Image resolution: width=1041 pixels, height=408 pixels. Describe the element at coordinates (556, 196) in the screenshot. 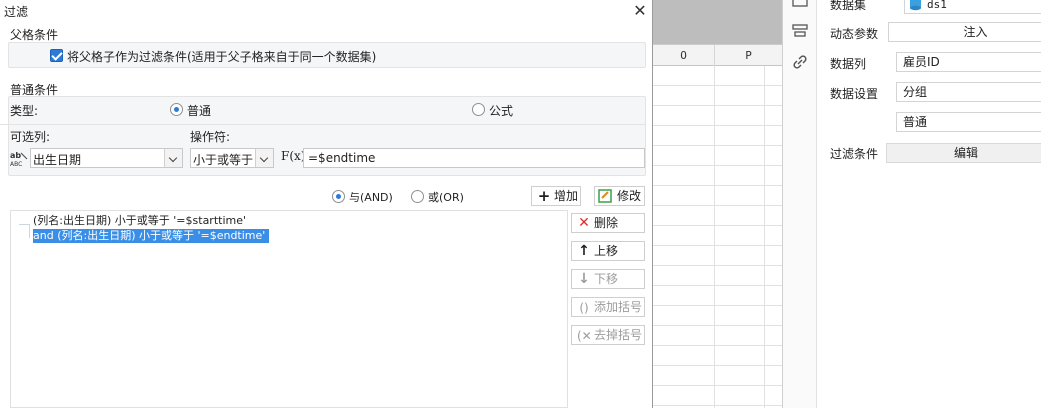

I see `add-condition-button: + 增加` at that location.